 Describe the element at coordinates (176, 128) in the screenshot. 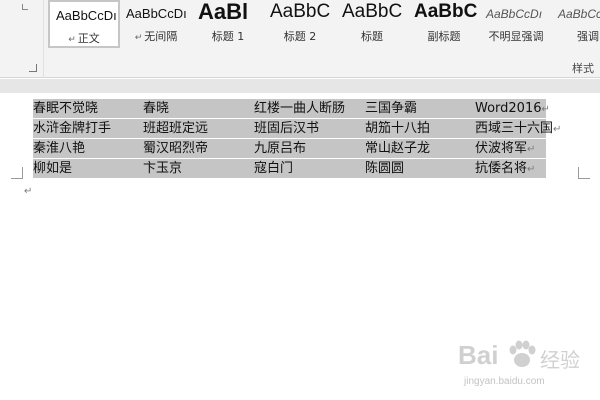

I see `text-cell: 班超班定远` at that location.